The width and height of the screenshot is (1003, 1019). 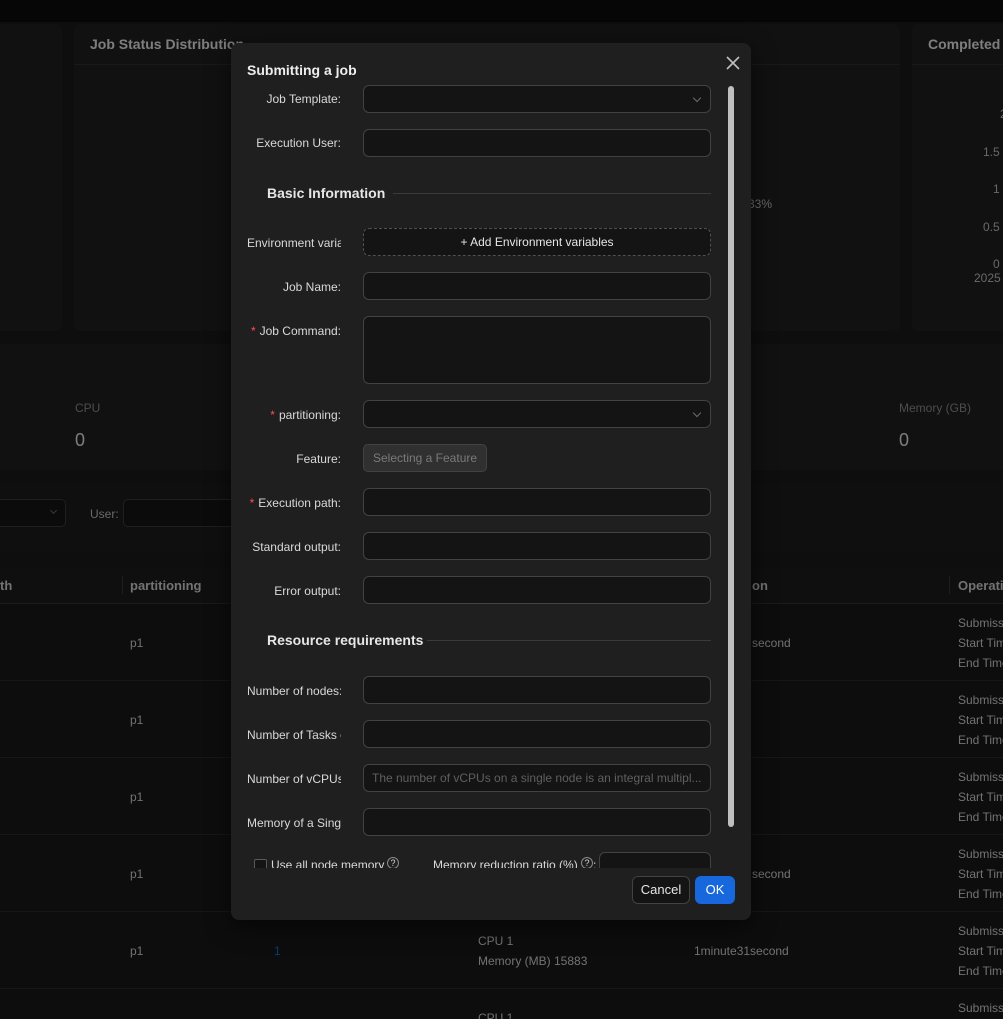 I want to click on error-output-label: Error output:, so click(x=307, y=591).